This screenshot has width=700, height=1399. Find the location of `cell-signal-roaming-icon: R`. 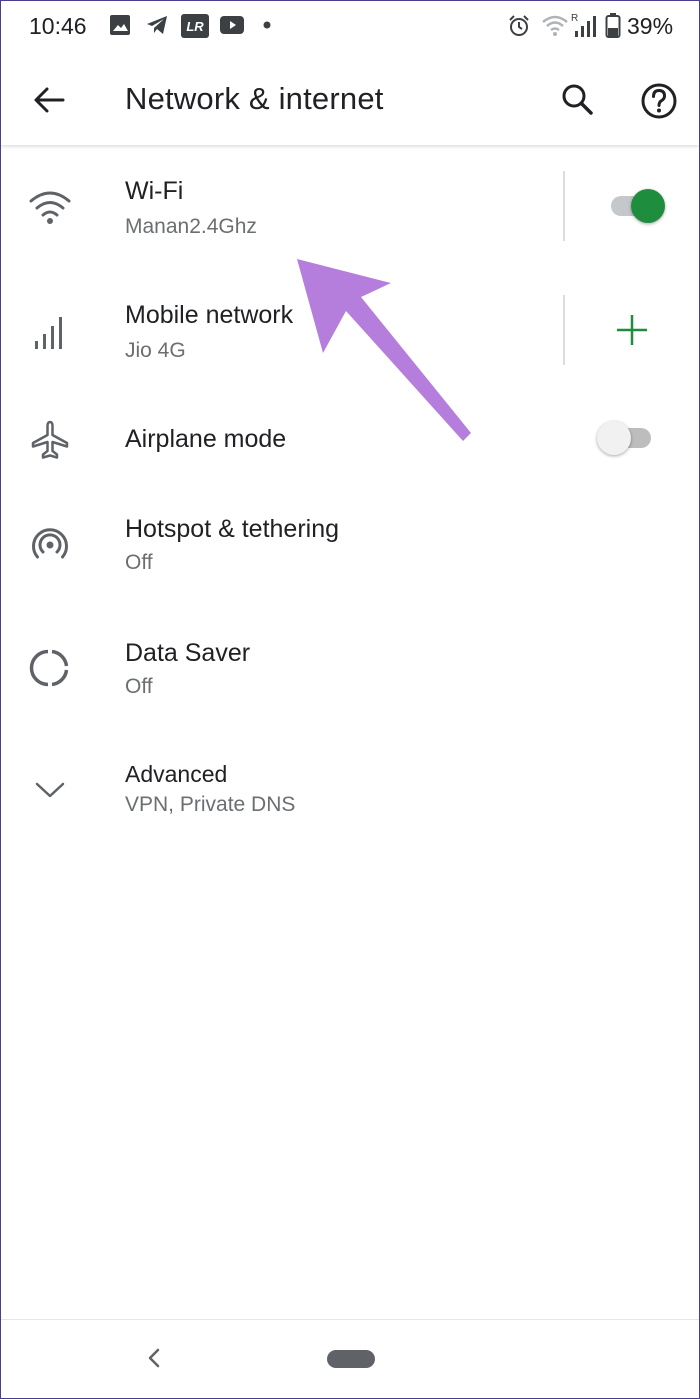

cell-signal-roaming-icon: R is located at coordinates (583, 25).